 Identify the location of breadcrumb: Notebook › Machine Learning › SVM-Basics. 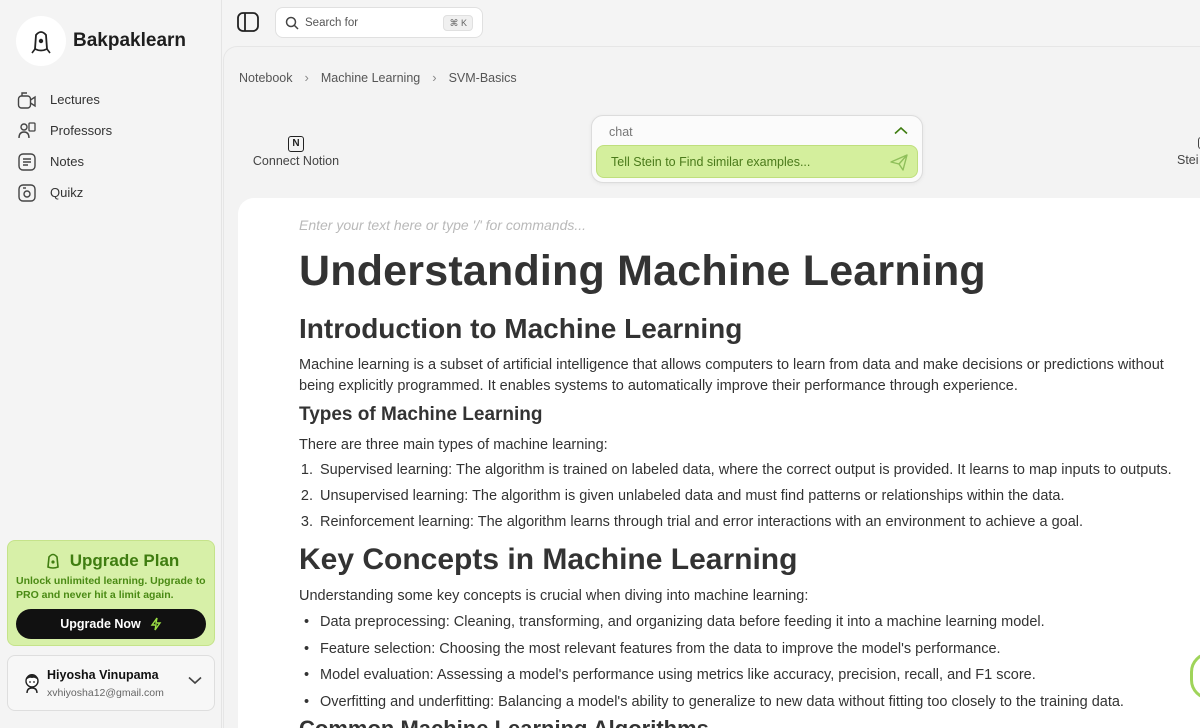
(378, 77).